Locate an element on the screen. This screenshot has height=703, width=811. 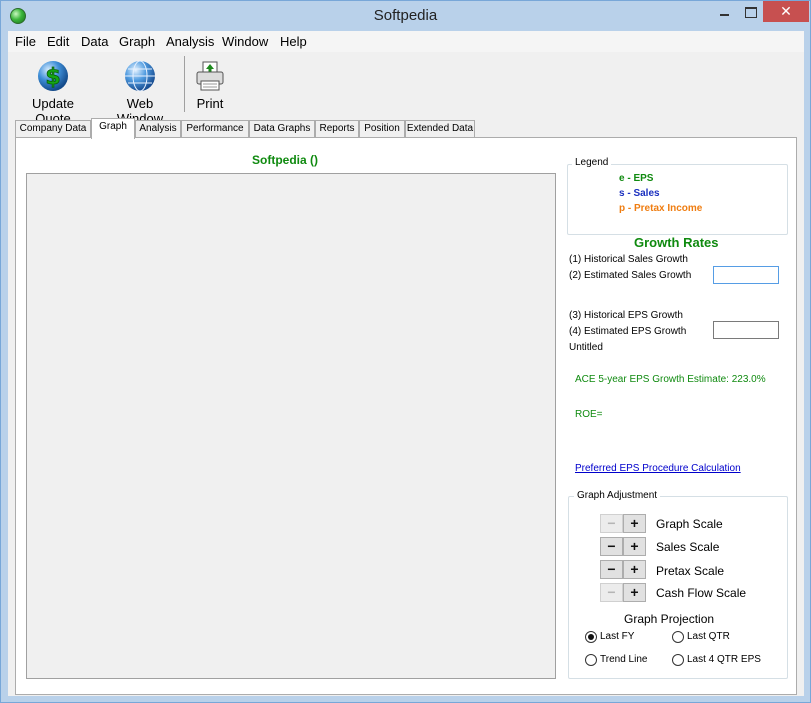
dollar-globe-icon: $ is located at coordinates (53, 76).